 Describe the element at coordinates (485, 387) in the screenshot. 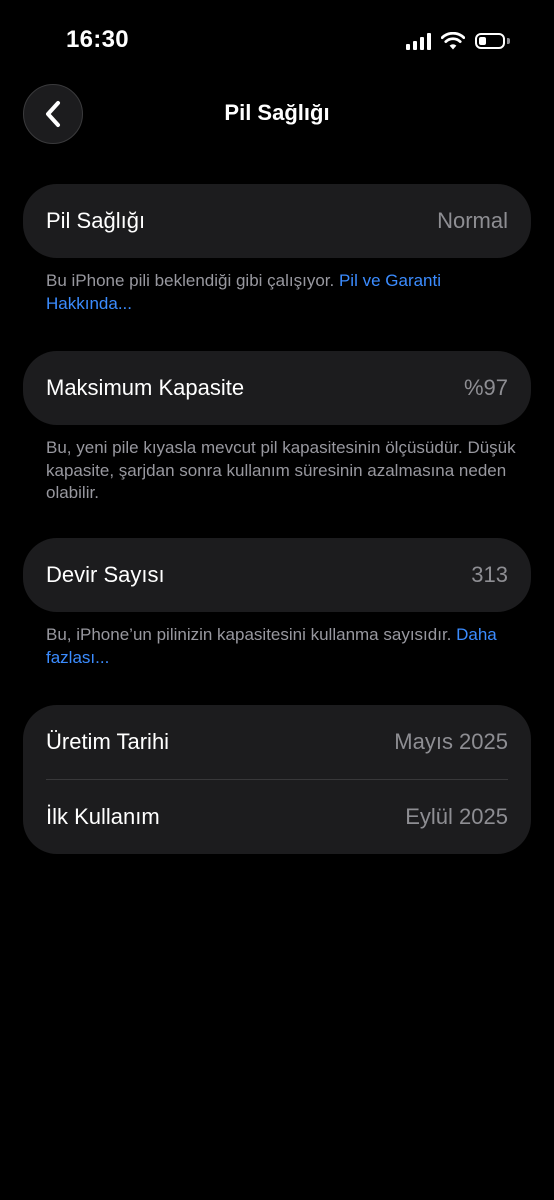

I see `max-capacity-value: %97` at that location.